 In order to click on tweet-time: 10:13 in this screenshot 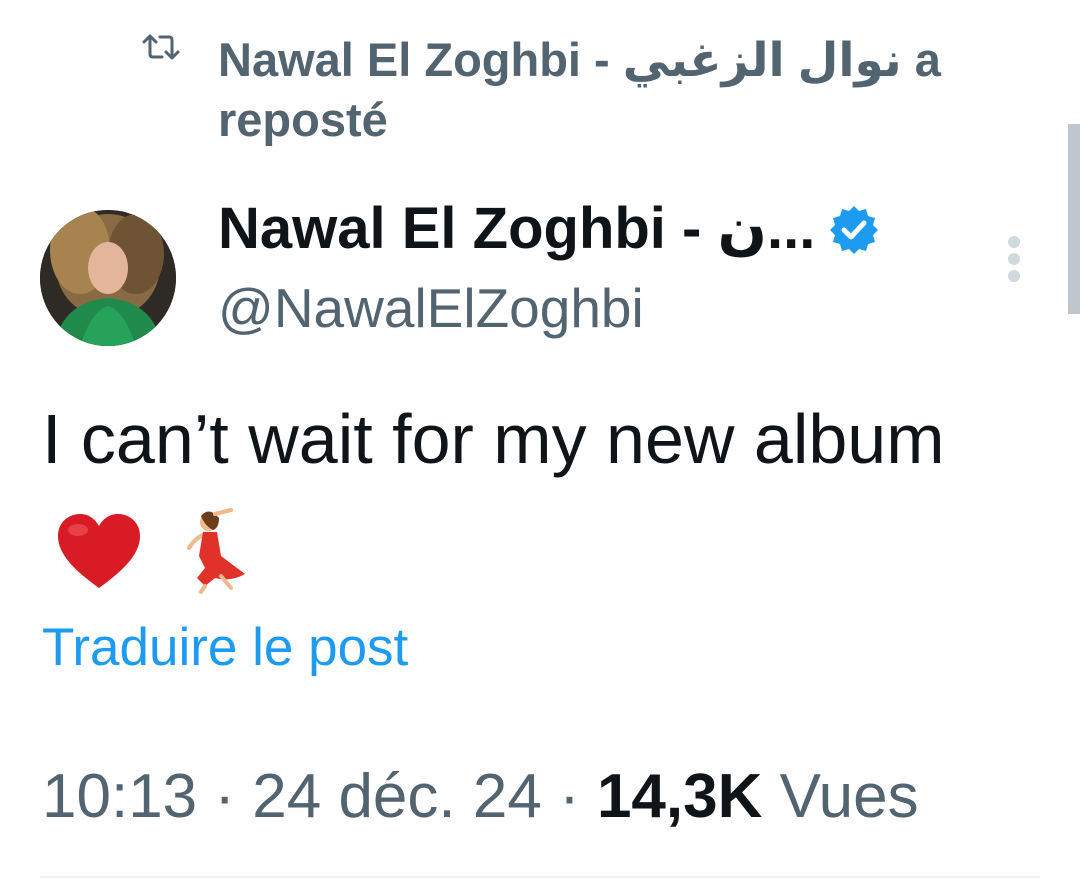, I will do `click(119, 796)`.